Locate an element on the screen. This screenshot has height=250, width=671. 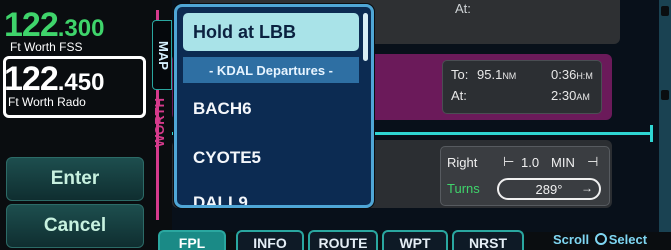
ete-value: 0:36H:M is located at coordinates (572, 74).